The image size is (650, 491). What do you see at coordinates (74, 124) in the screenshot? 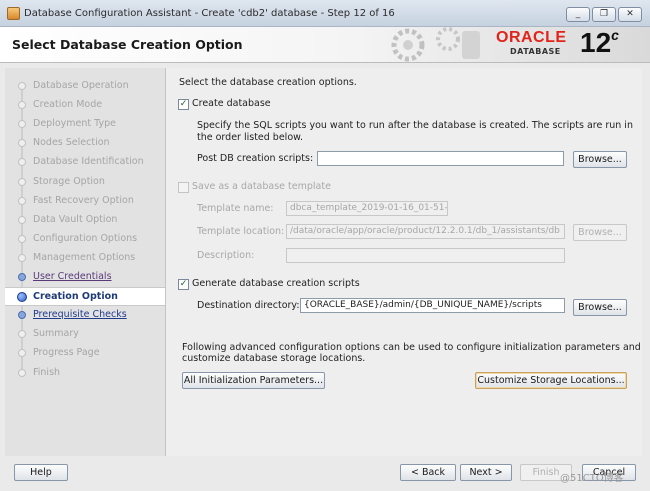
I see `sidebar-item-label: Deployment Type` at bounding box center [74, 124].